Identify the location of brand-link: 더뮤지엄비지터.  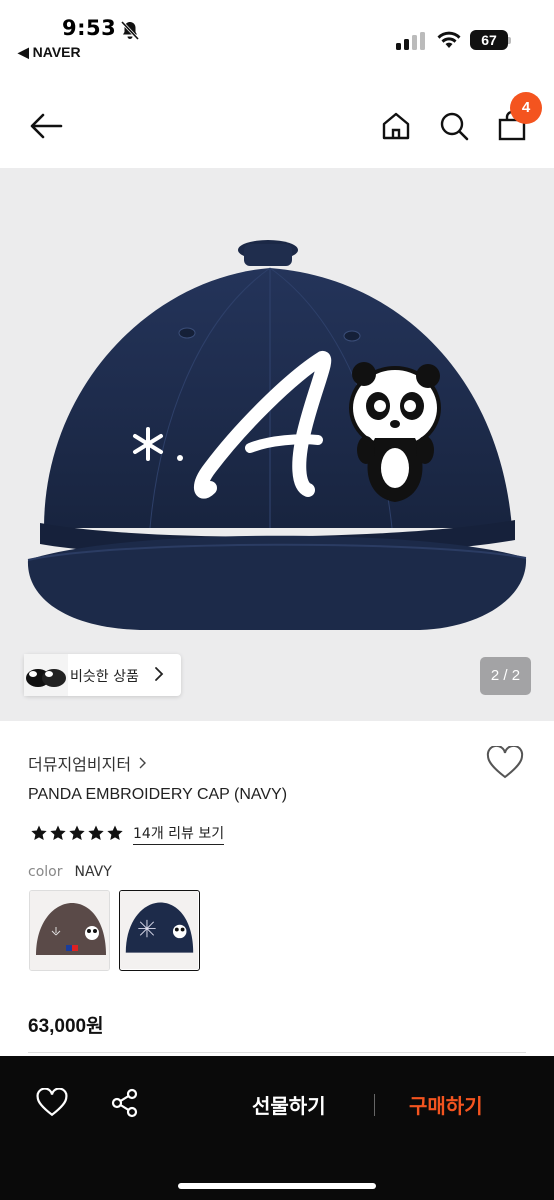
(87, 763).